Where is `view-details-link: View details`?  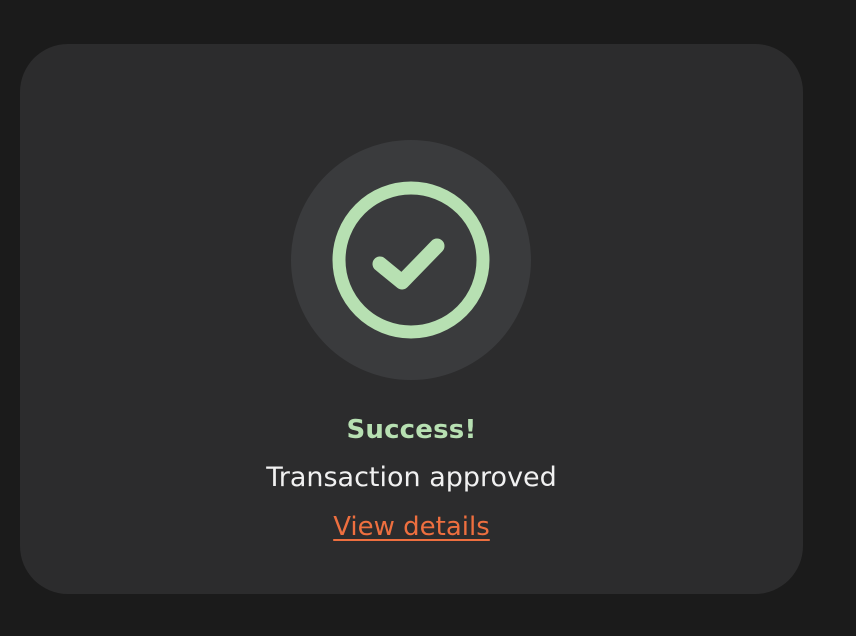 view-details-link: View details is located at coordinates (411, 527).